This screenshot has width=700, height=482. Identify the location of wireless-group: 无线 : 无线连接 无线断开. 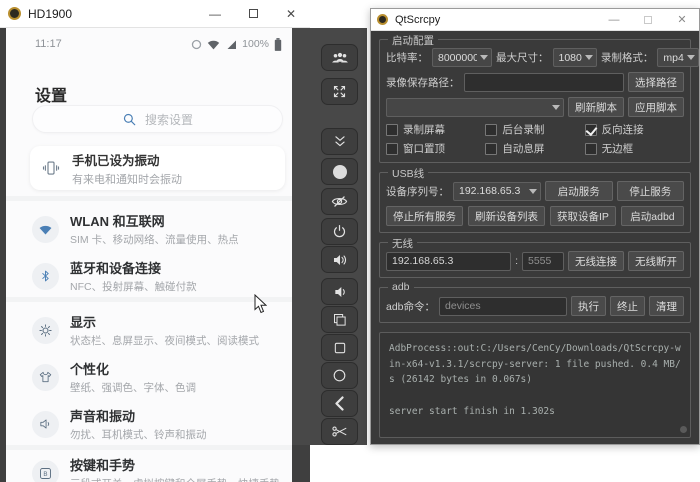
(535, 257).